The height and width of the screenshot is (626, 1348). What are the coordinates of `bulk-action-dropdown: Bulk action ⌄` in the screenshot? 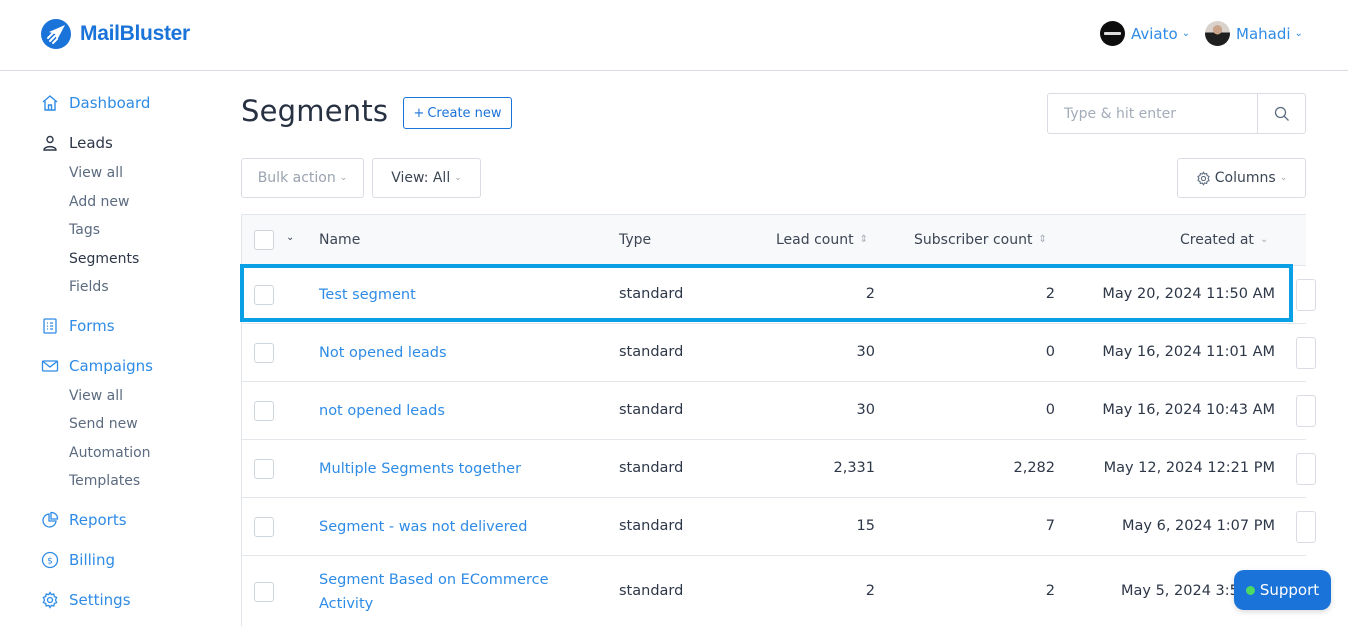 It's located at (302, 178).